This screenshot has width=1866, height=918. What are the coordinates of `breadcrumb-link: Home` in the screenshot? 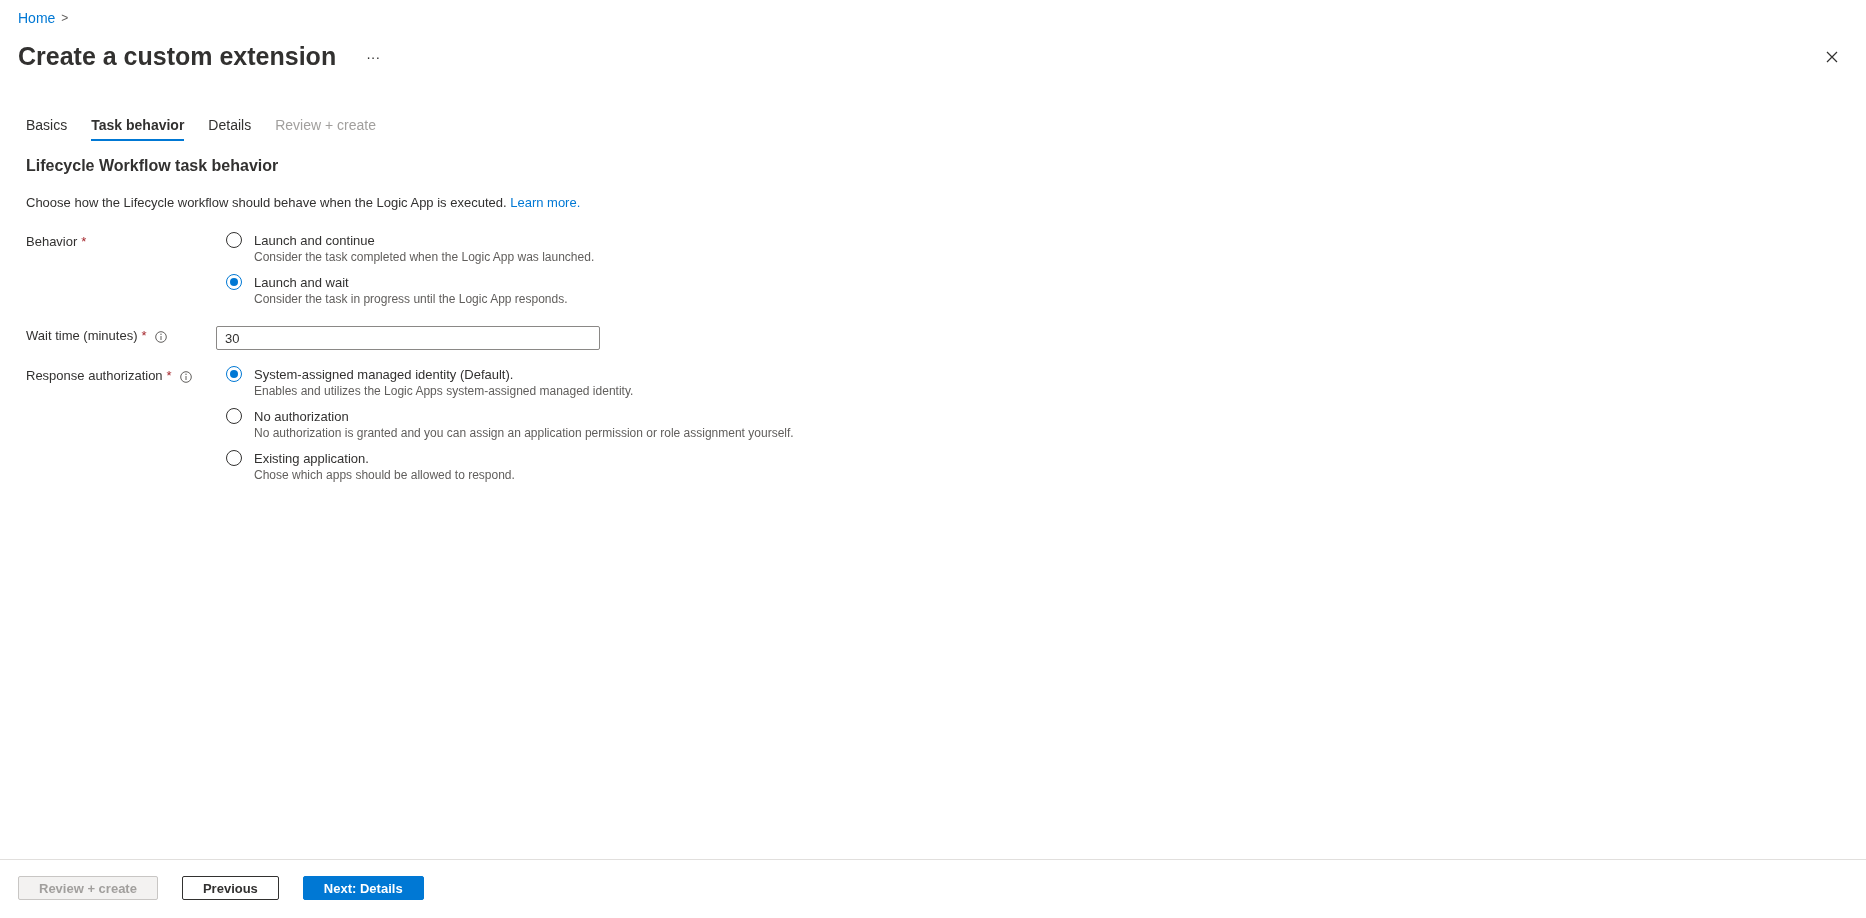 It's located at (37, 18).